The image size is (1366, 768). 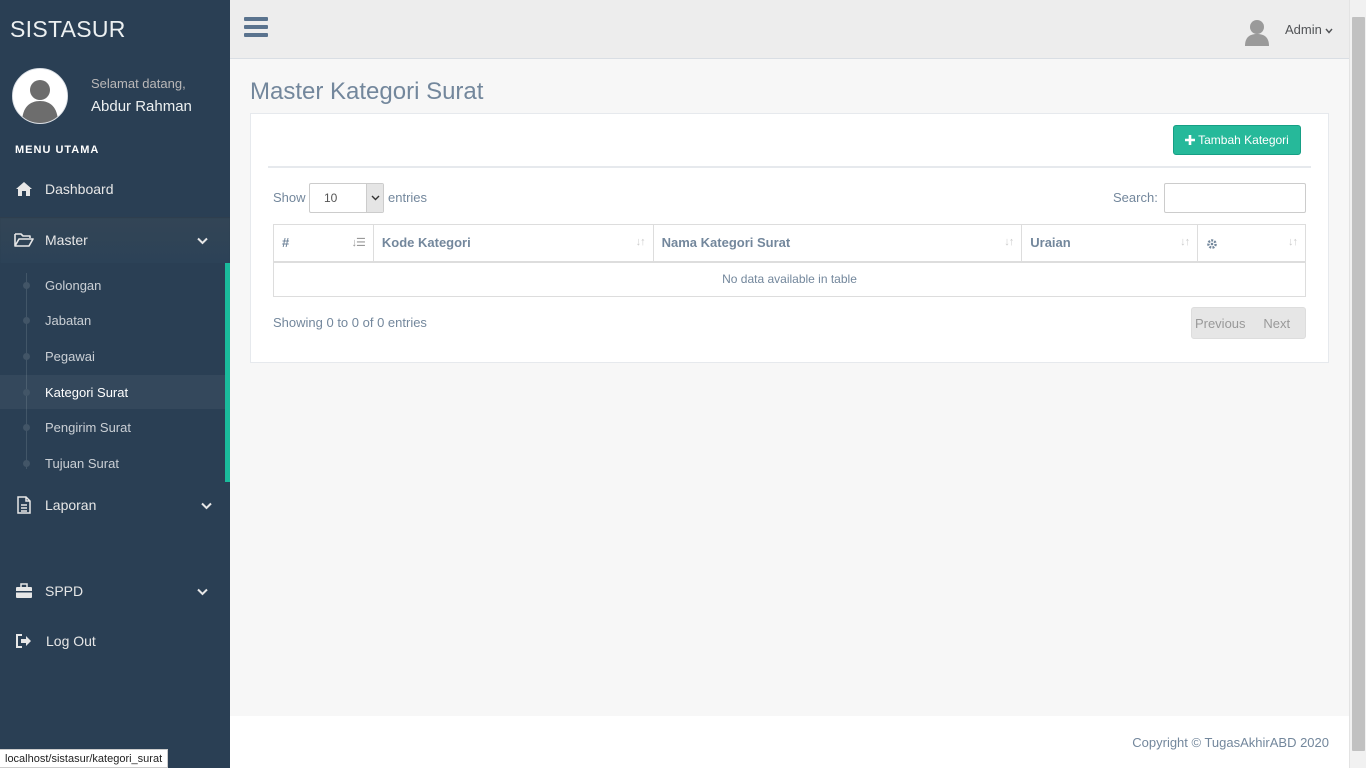 I want to click on sidebar-subitem-jabatan: Jabatan, so click(x=112, y=320).